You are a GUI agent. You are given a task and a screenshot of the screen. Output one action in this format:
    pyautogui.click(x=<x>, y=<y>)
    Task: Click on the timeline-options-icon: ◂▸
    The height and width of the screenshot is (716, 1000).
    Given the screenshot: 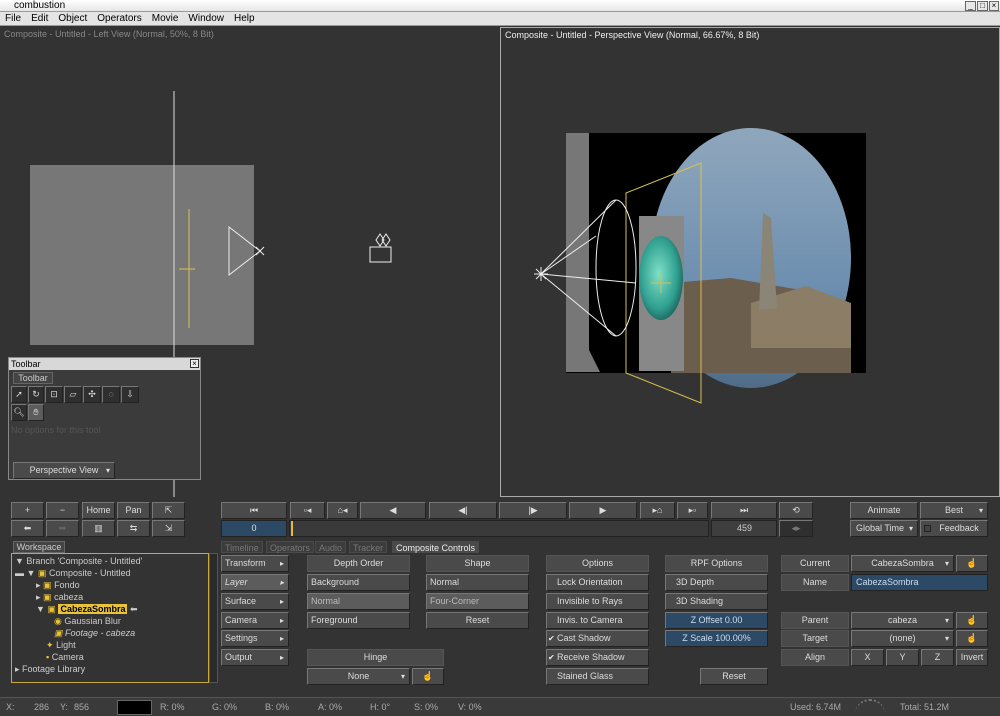 What is the action you would take?
    pyautogui.click(x=796, y=528)
    